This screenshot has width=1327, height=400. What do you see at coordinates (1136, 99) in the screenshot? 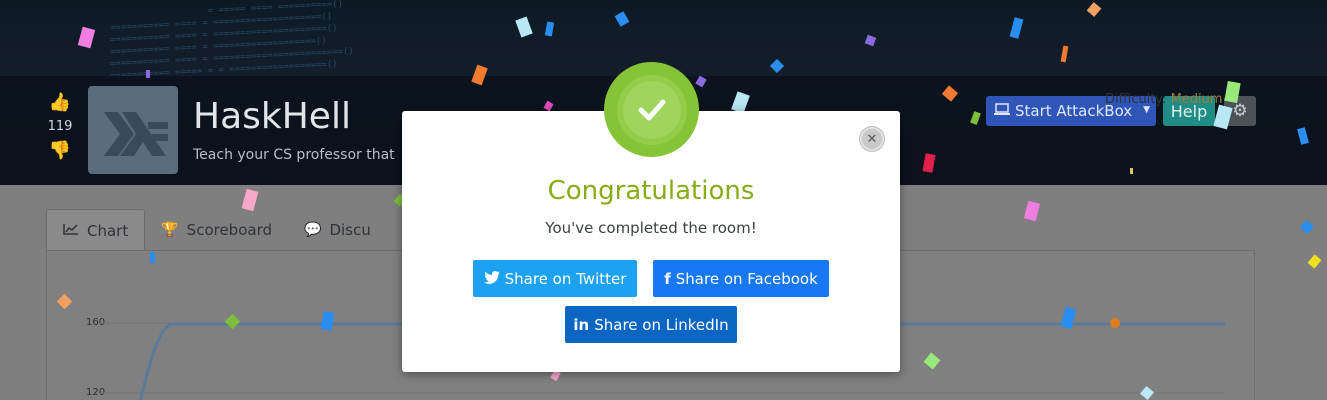
I see `difficulty-label: Difficulty:` at bounding box center [1136, 99].